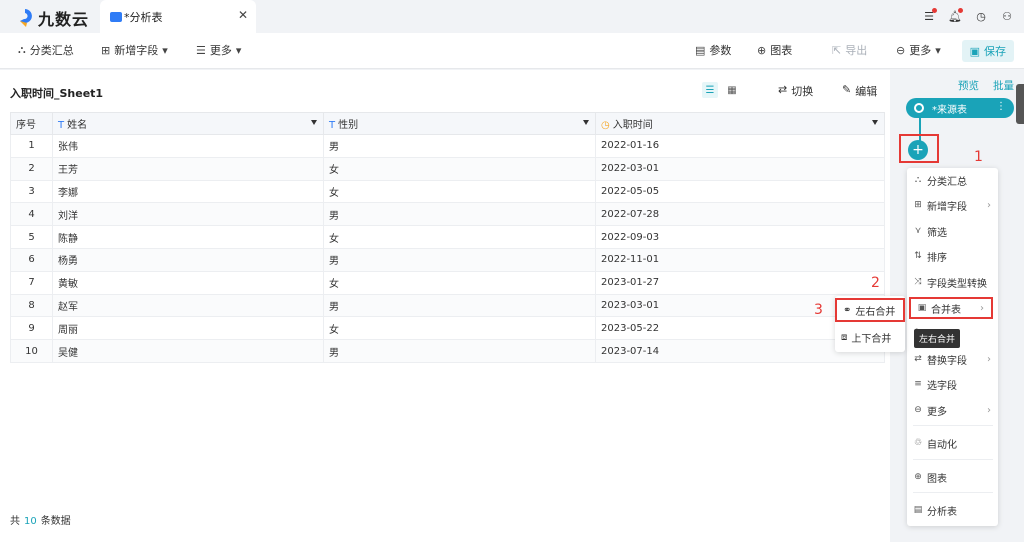  Describe the element at coordinates (952, 180) in the screenshot. I see `menu-item-group: ⛬ 分类汇总` at that location.